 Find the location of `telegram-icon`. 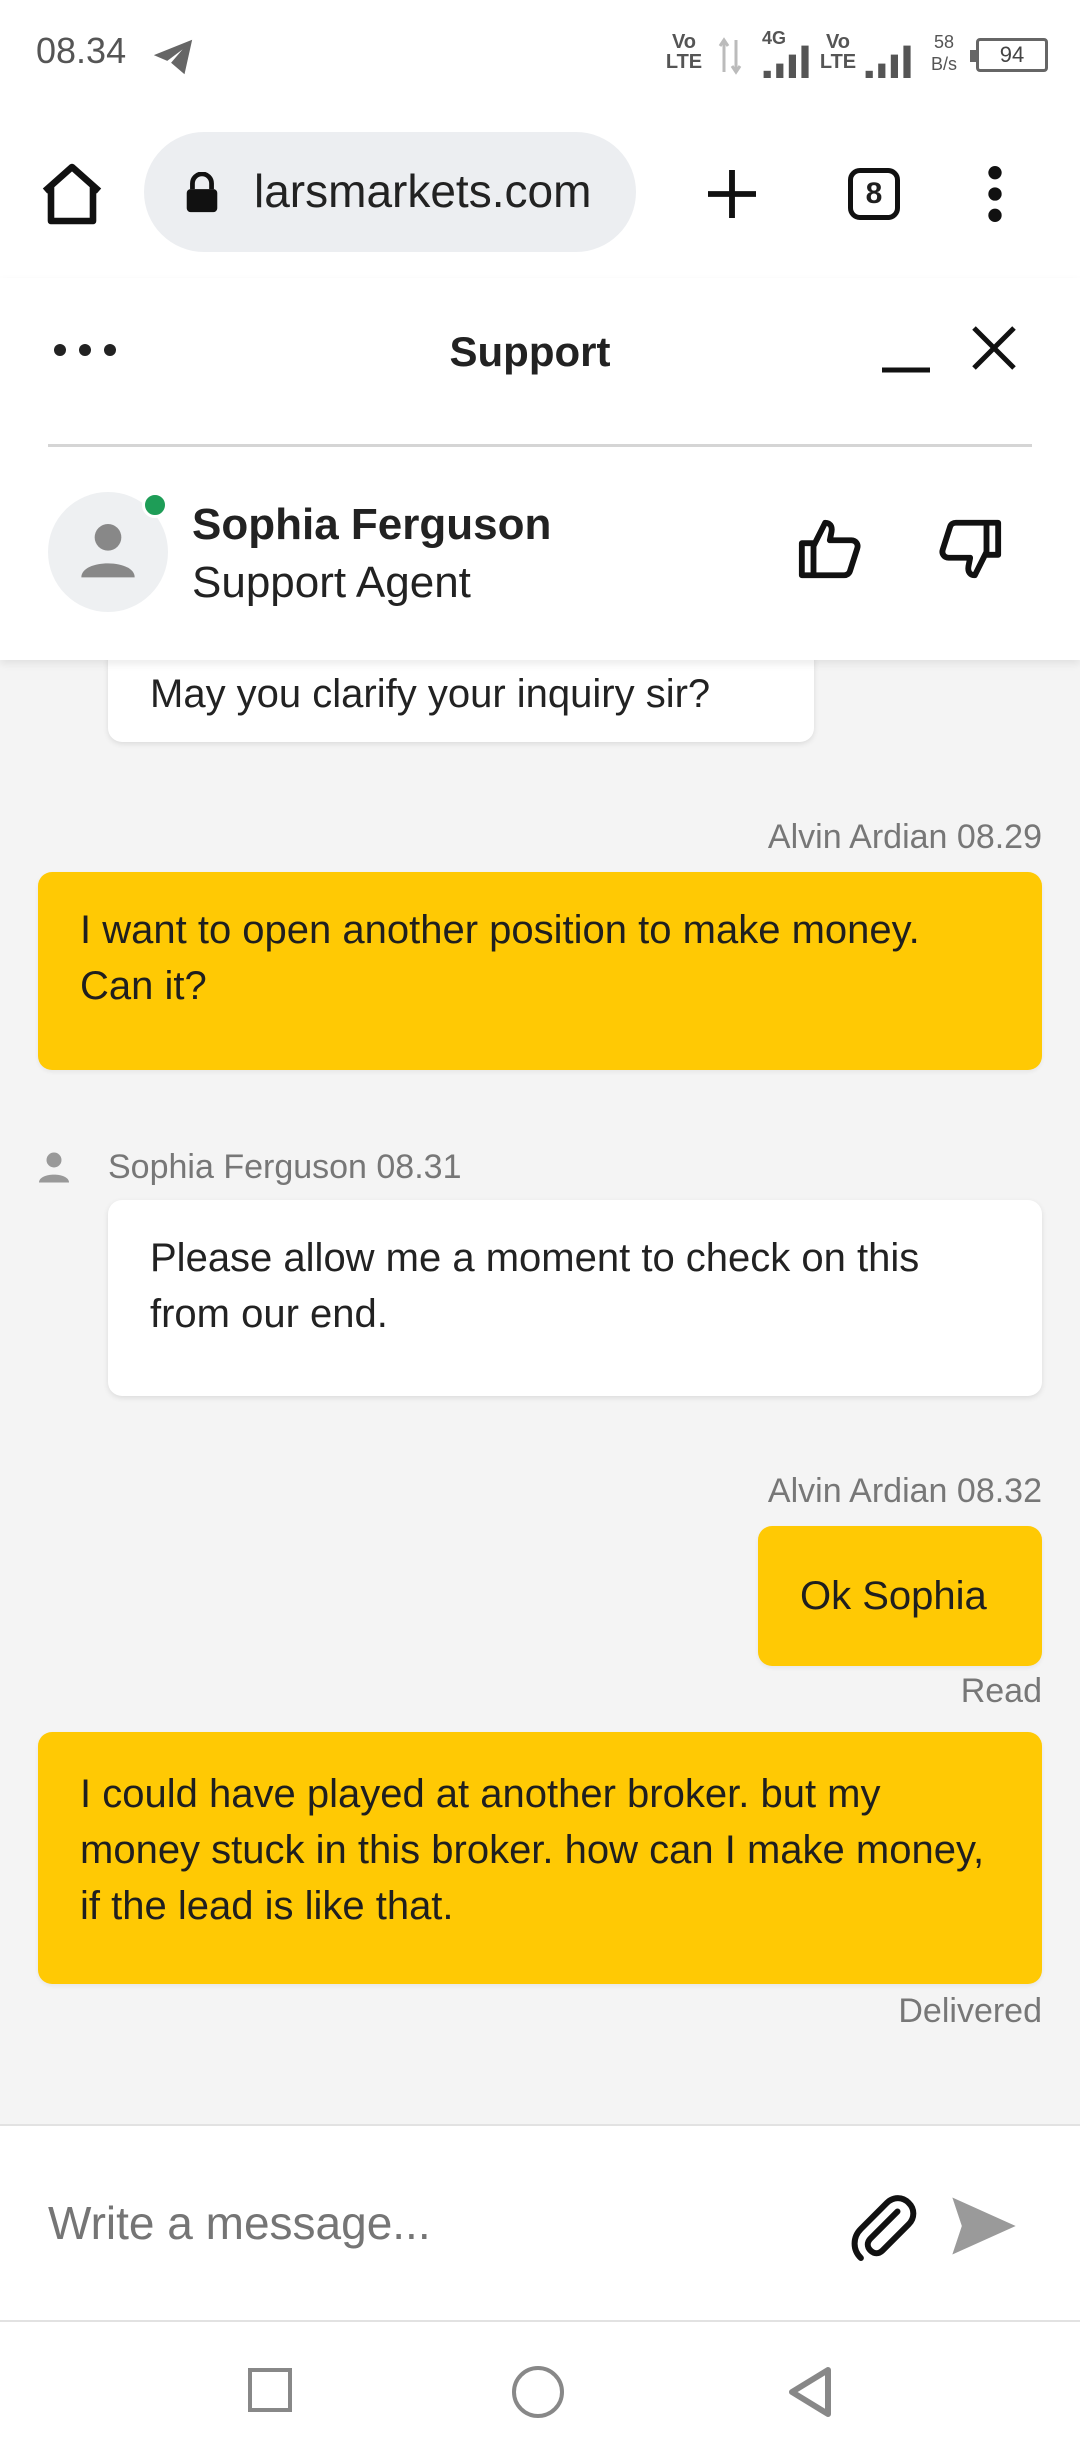

telegram-icon is located at coordinates (173, 57).